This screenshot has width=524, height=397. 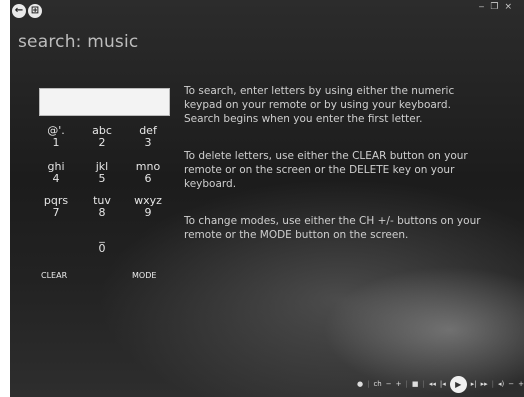 I want to click on key-0: _ 0, so click(x=102, y=243).